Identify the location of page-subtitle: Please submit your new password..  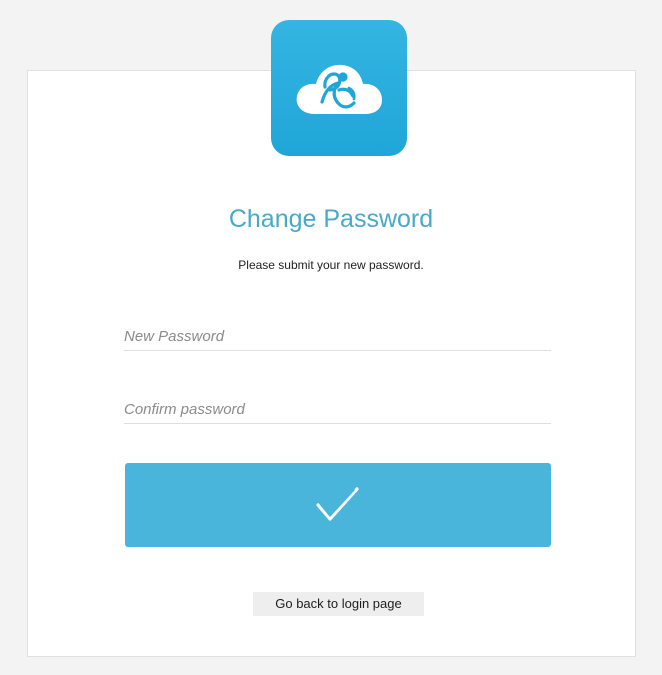
(331, 265).